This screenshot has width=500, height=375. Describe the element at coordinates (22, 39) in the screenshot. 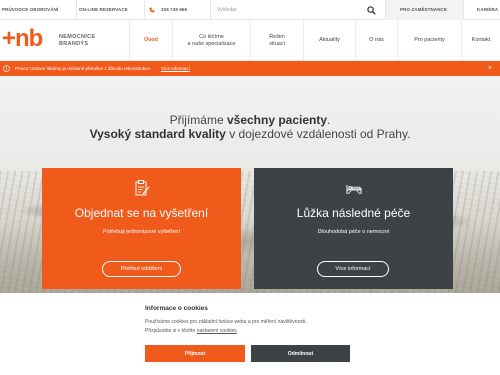

I see `logo-mark: +nb` at that location.